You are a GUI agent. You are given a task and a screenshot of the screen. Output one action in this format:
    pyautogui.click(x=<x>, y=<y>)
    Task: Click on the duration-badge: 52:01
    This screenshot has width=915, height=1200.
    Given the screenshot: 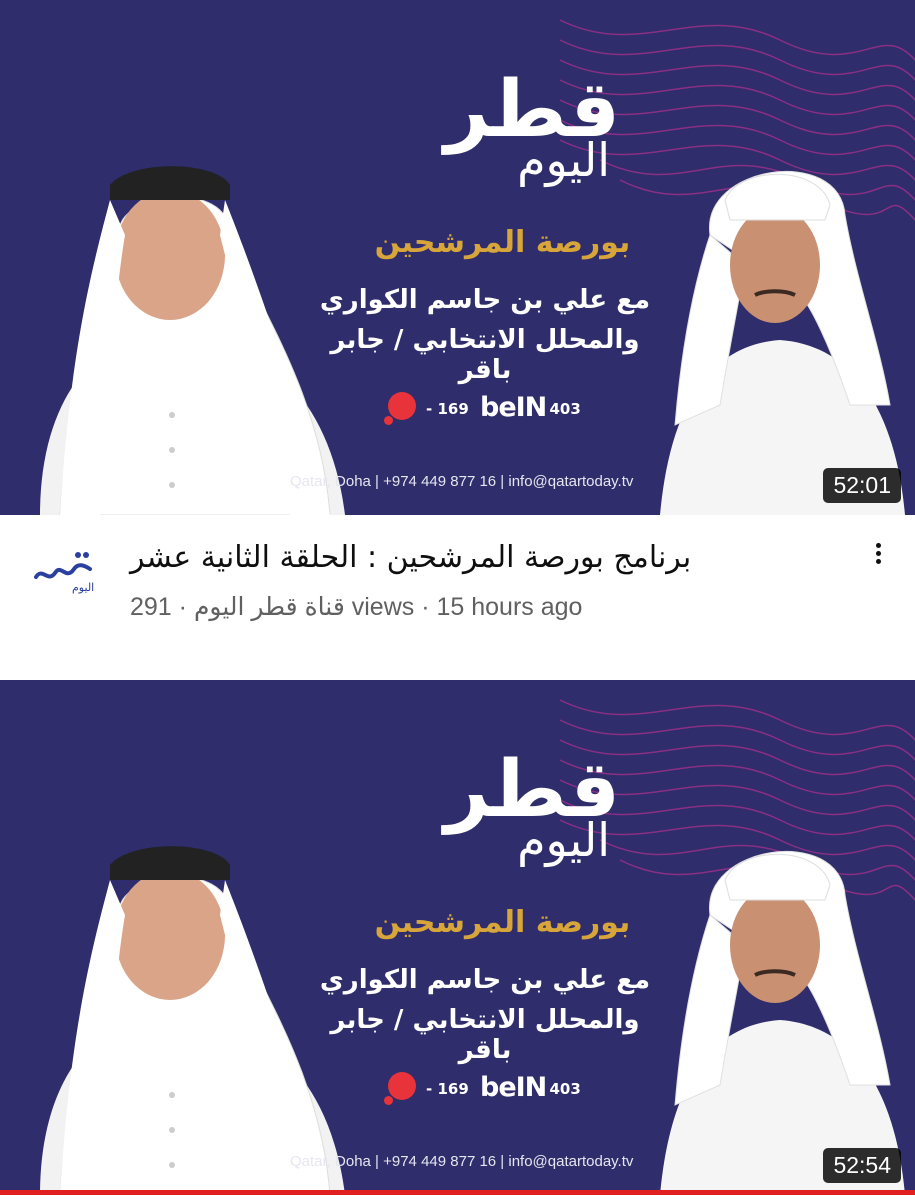 What is the action you would take?
    pyautogui.click(x=862, y=485)
    